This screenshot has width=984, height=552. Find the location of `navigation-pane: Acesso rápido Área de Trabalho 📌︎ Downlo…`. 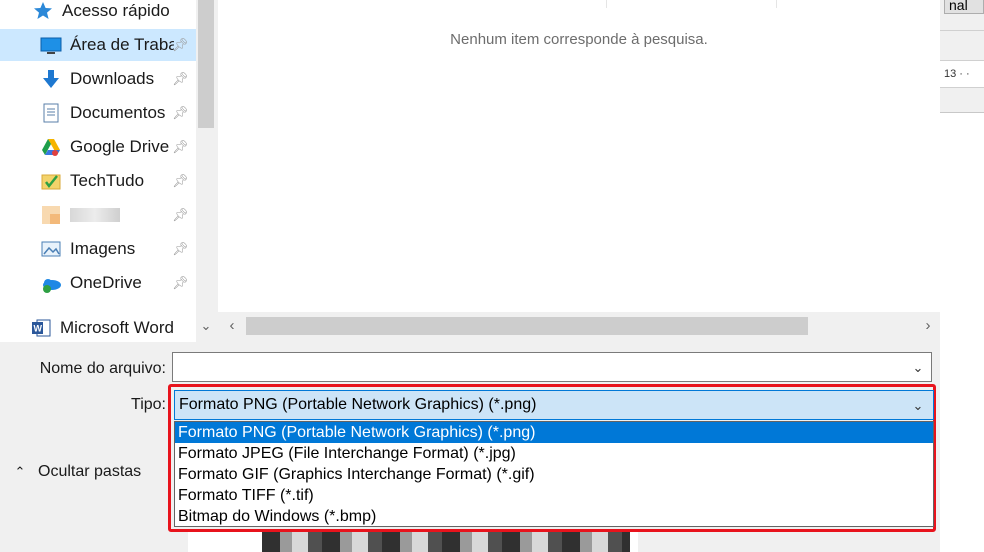

navigation-pane: Acesso rápido Área de Trabalho 📌︎ Downlo… is located at coordinates (108, 171).